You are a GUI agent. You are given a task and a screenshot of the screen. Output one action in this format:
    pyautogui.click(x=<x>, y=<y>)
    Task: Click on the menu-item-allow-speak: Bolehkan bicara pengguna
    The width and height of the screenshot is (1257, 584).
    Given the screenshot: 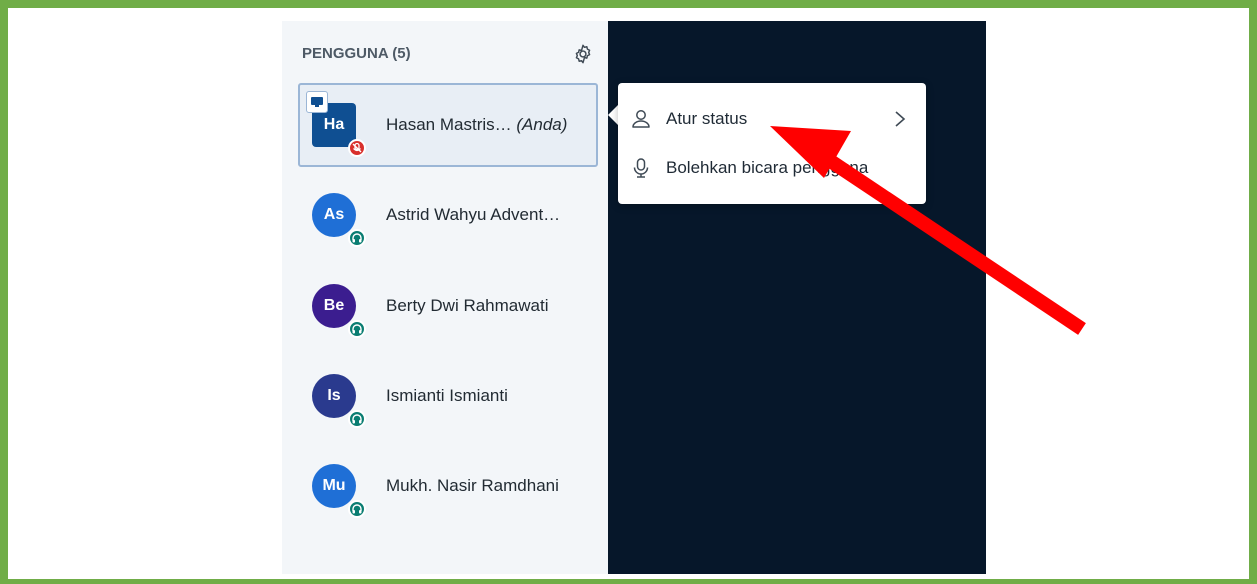 What is the action you would take?
    pyautogui.click(x=772, y=168)
    